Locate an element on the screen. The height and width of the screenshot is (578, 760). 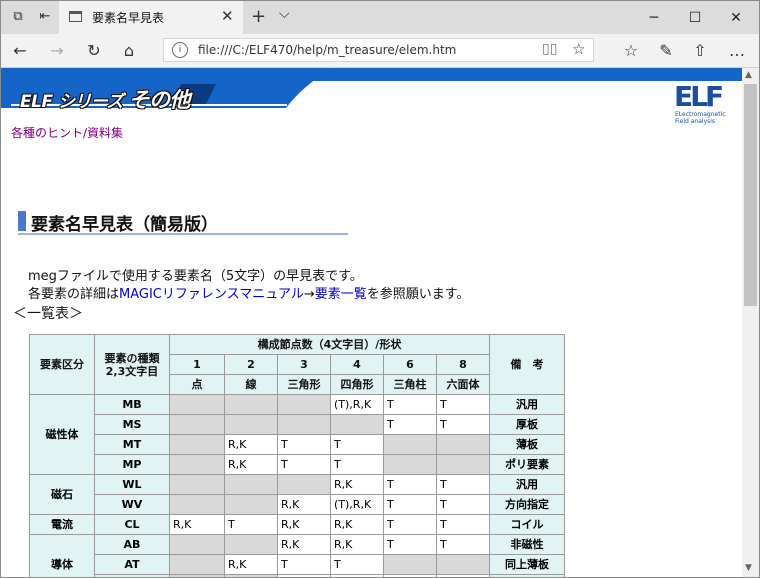
category-cell: 導体 is located at coordinates (62, 555).